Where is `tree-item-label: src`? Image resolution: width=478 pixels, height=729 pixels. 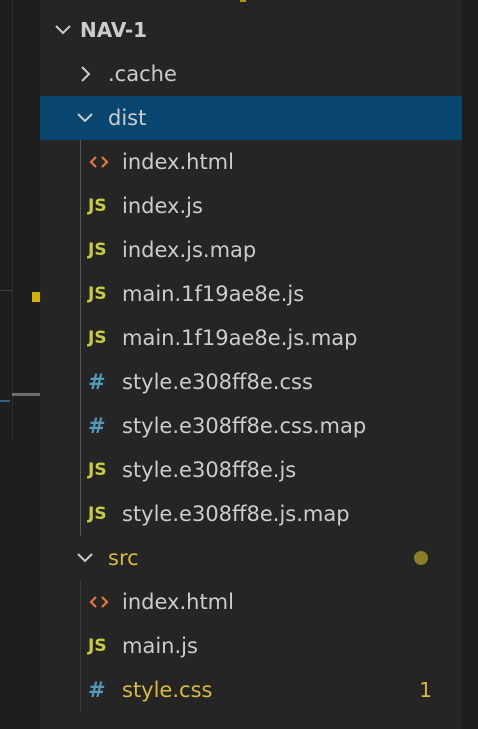 tree-item-label: src is located at coordinates (123, 558).